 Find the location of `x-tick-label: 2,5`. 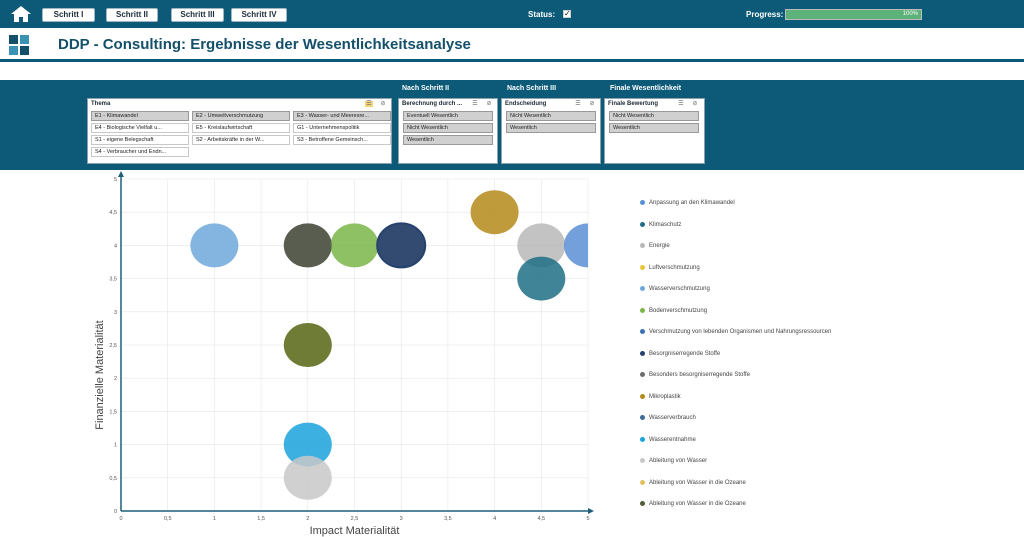

x-tick-label: 2,5 is located at coordinates (355, 519).